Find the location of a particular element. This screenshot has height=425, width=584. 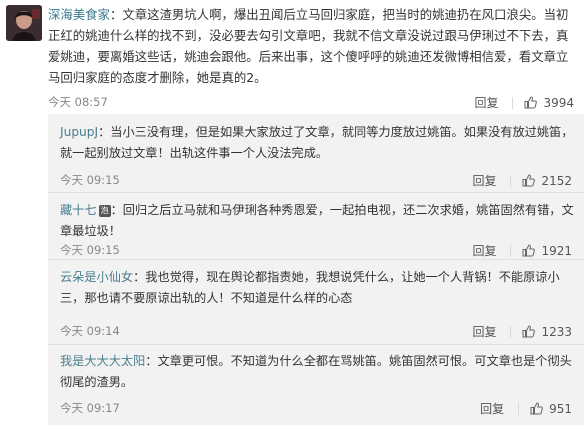

like-count: 1233 is located at coordinates (556, 331).